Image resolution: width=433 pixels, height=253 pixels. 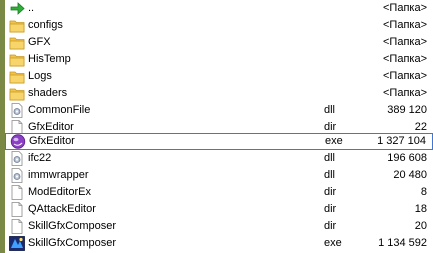 What do you see at coordinates (219, 226) in the screenshot?
I see `file-row-skillgfxcomposer-dir: SkillGfxComposer dir 20` at bounding box center [219, 226].